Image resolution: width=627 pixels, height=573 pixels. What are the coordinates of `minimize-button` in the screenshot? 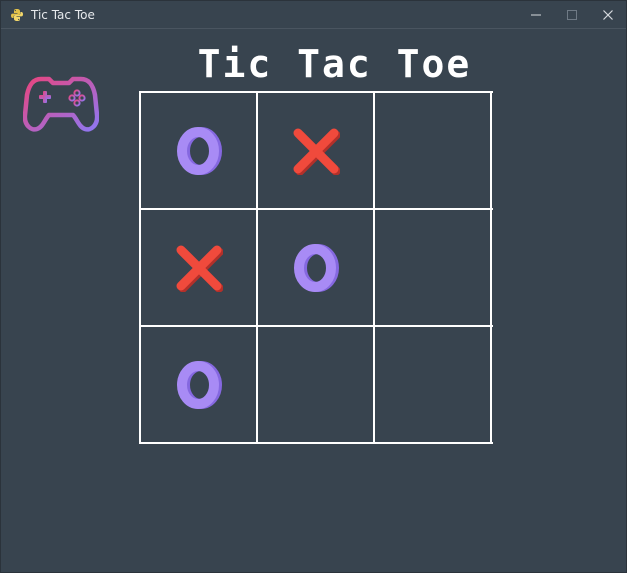 It's located at (536, 15).